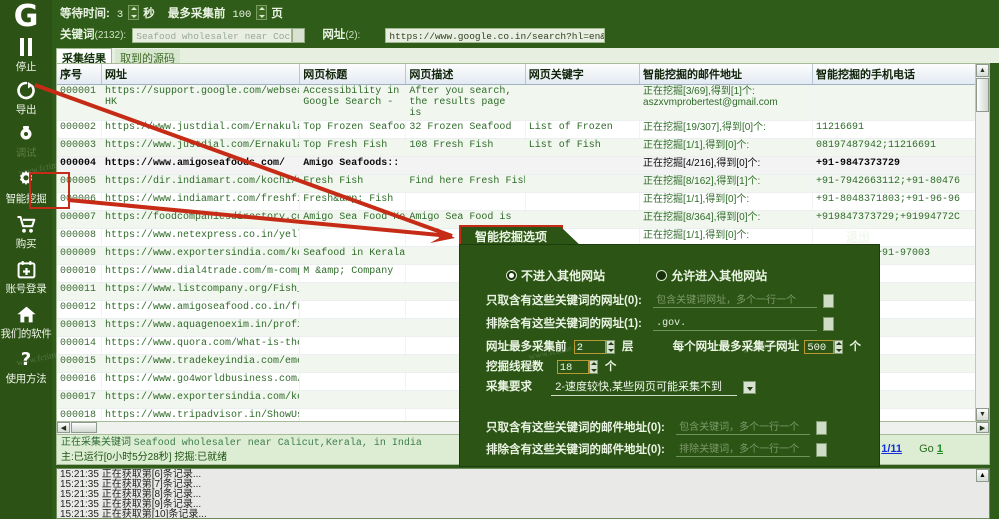  Describe the element at coordinates (822, 449) in the screenshot. I see `exclude-mail-expand-button` at that location.